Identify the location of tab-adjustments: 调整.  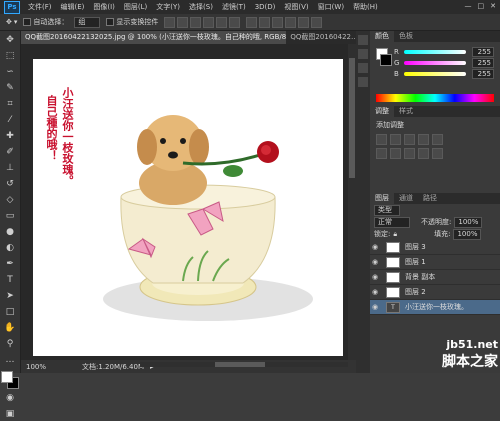
(382, 111).